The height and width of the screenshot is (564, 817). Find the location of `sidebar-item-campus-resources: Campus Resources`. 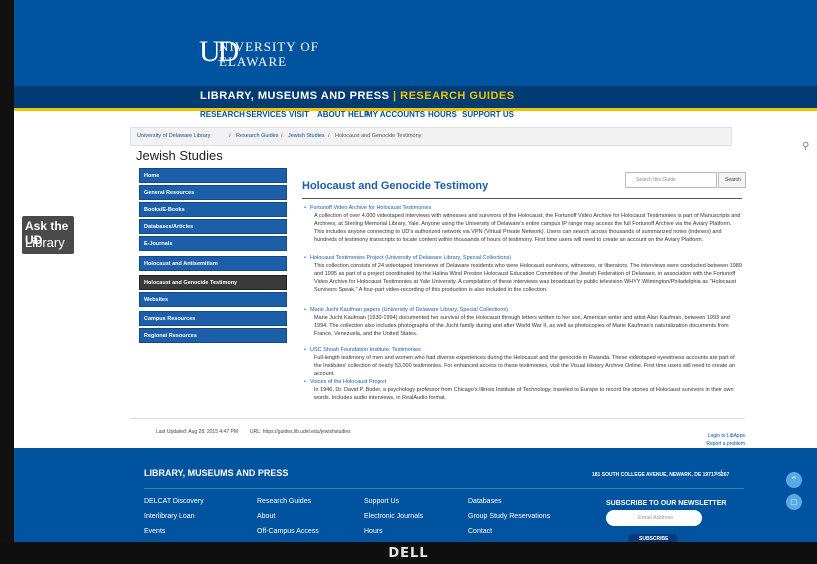

sidebar-item-campus-resources: Campus Resources is located at coordinates (213, 318).